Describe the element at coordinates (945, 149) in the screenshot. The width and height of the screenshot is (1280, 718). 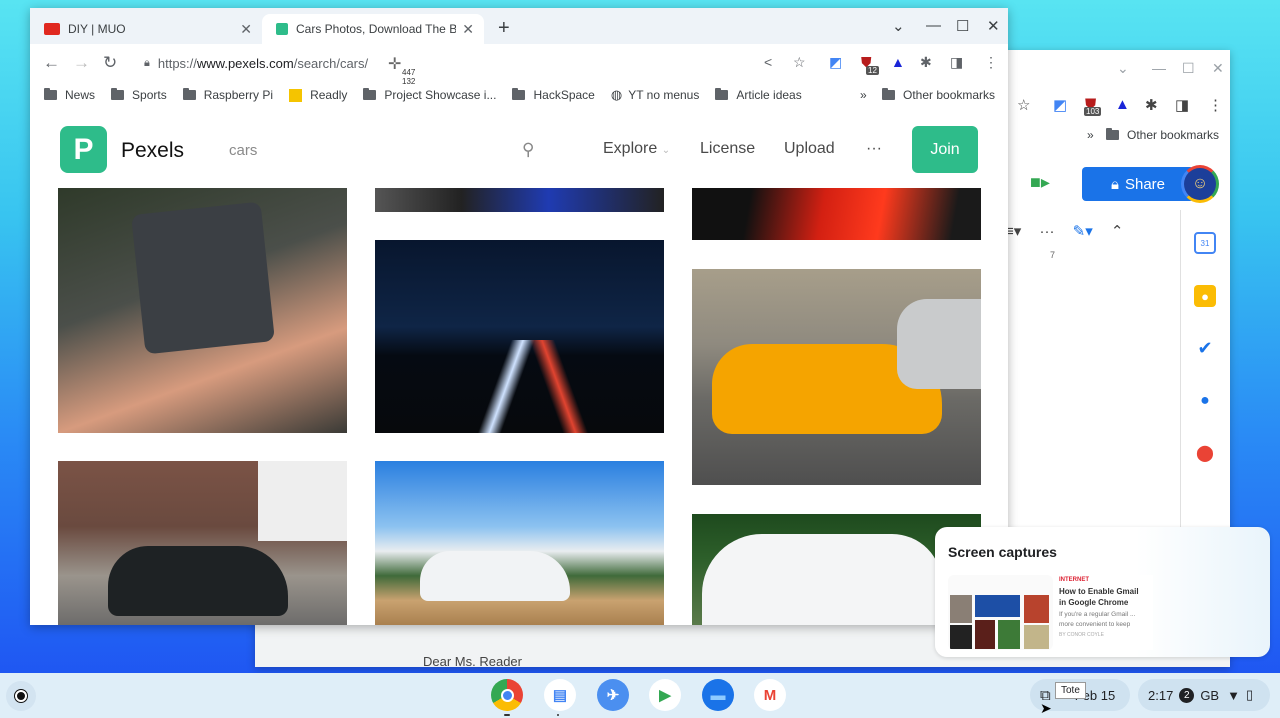
I see `join-button: Join` at that location.